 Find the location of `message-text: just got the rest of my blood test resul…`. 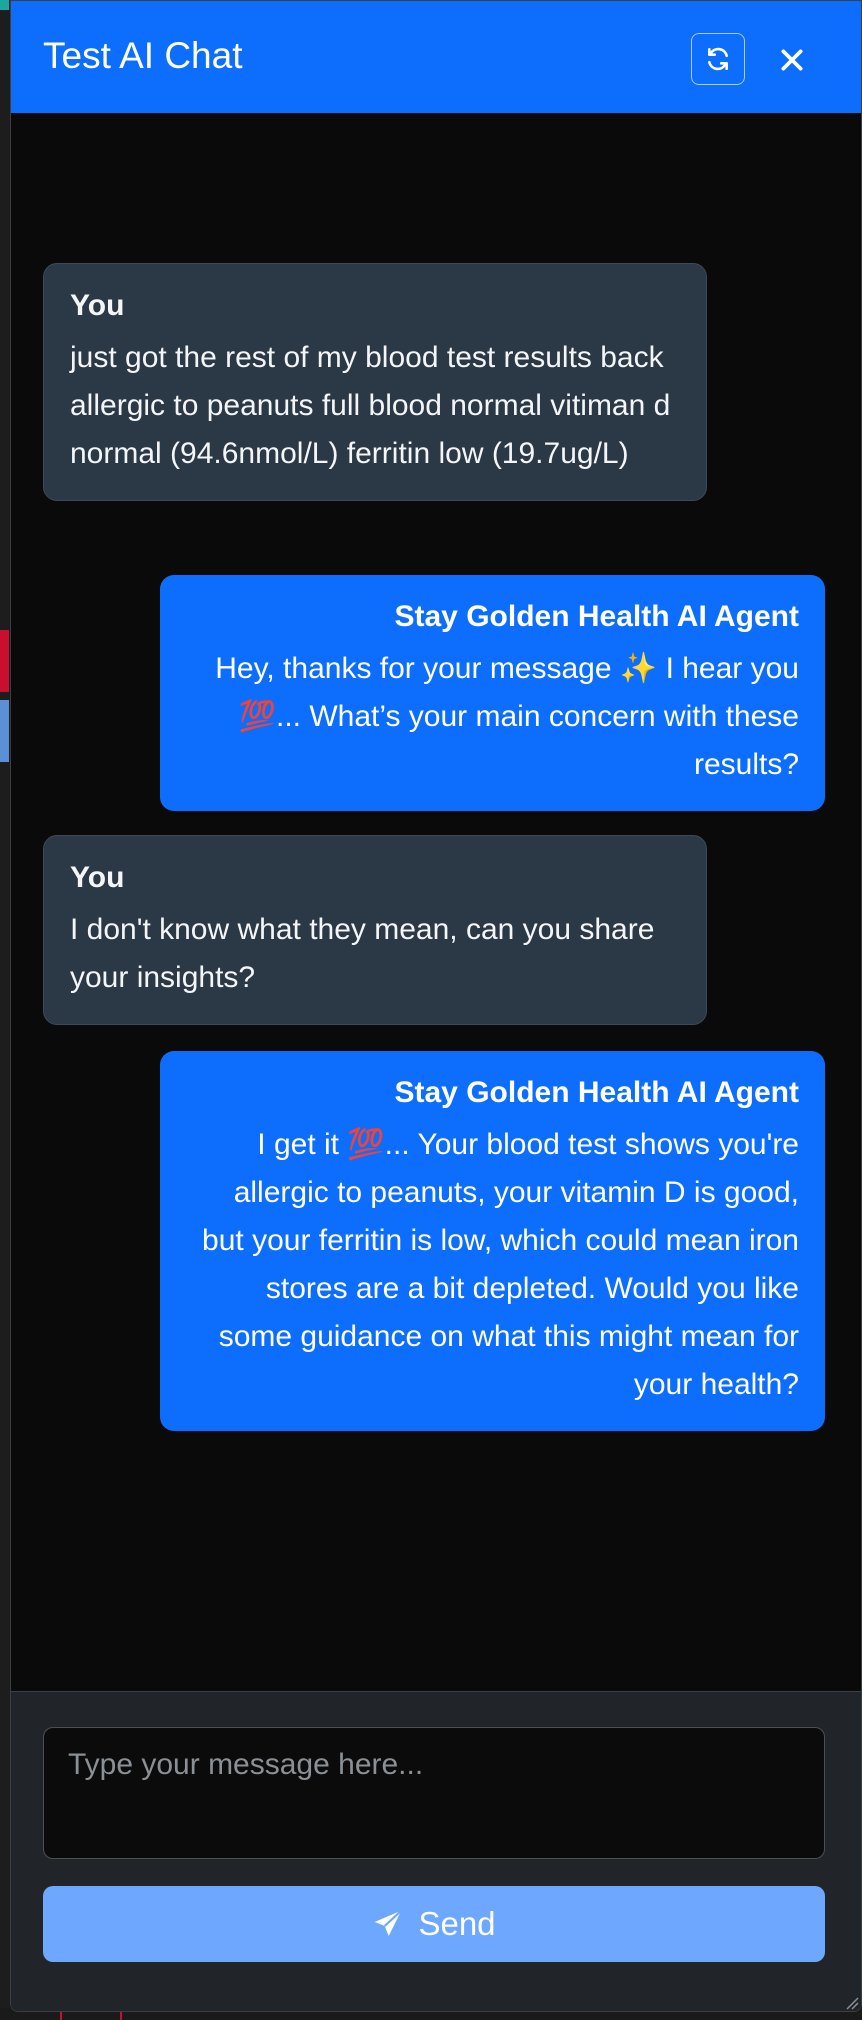

message-text: just got the rest of my blood test resul… is located at coordinates (370, 405).